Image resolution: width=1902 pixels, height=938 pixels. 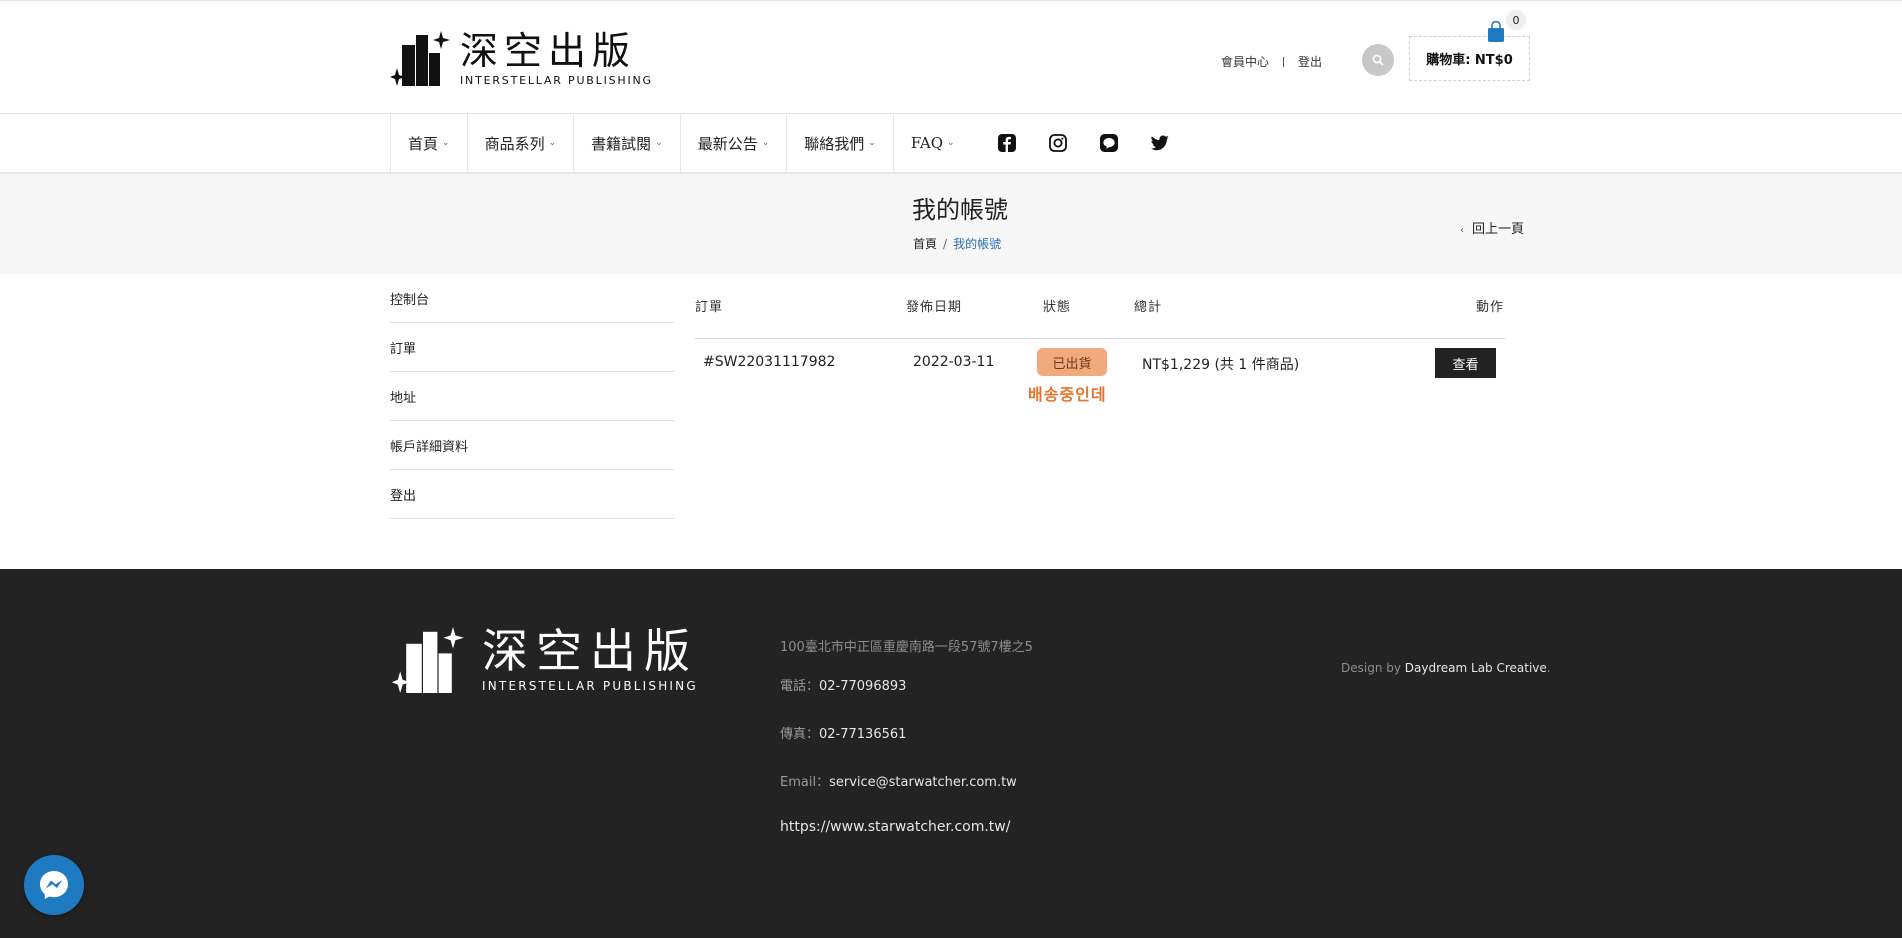 I want to click on phone-label: 電話：, so click(x=800, y=686).